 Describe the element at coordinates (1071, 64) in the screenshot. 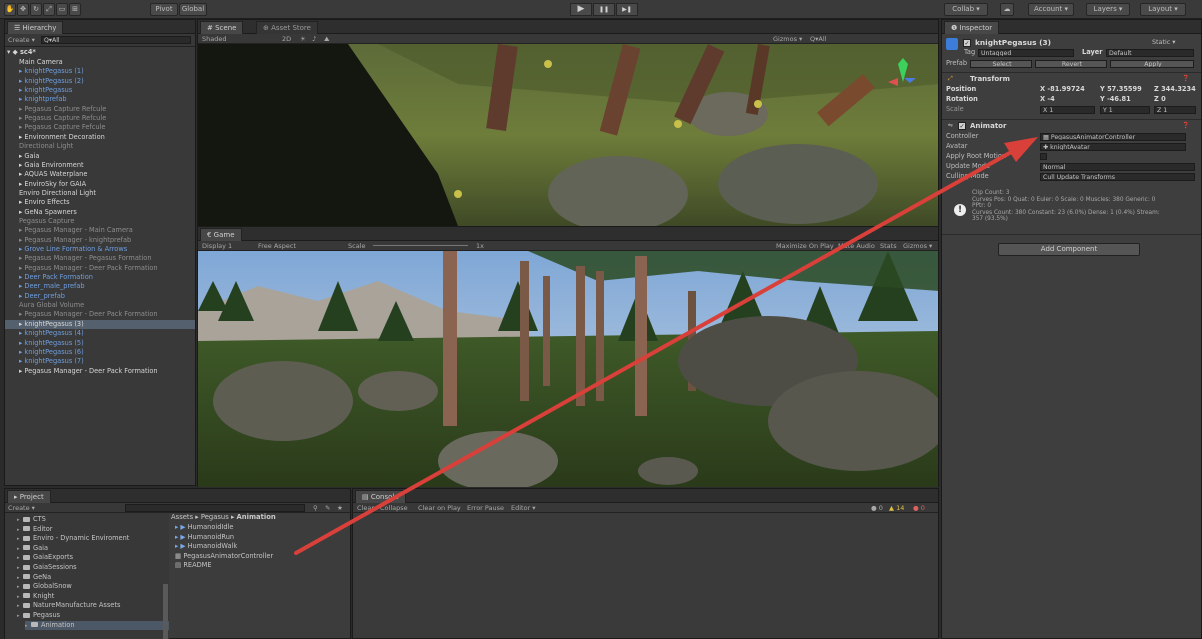

I see `prefab-revert-button: Revert` at that location.